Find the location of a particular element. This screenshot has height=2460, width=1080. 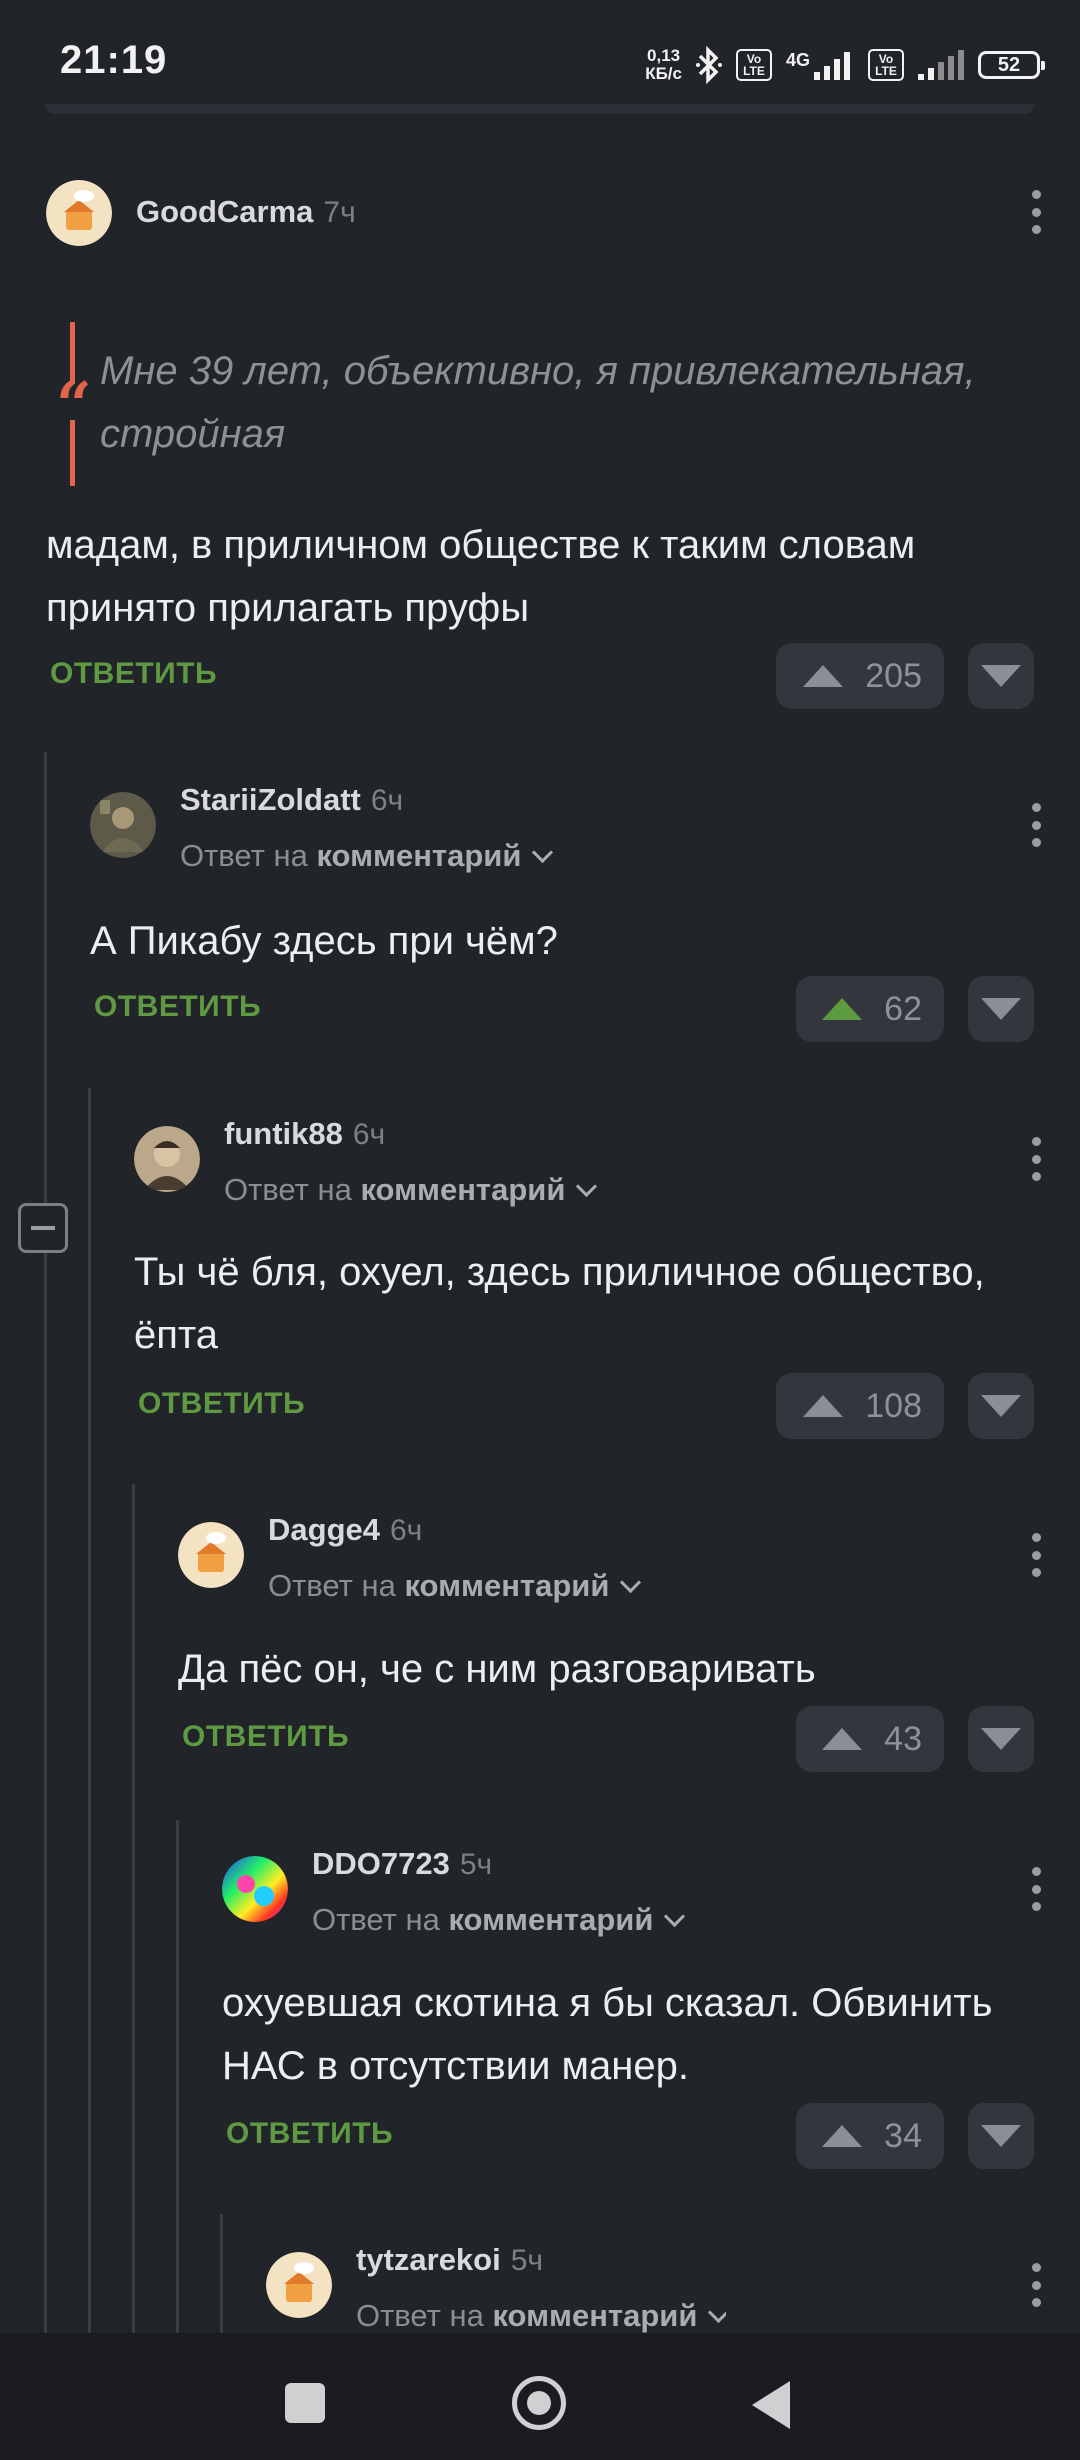

network-speed: 0,13 КБ/с is located at coordinates (663, 64).